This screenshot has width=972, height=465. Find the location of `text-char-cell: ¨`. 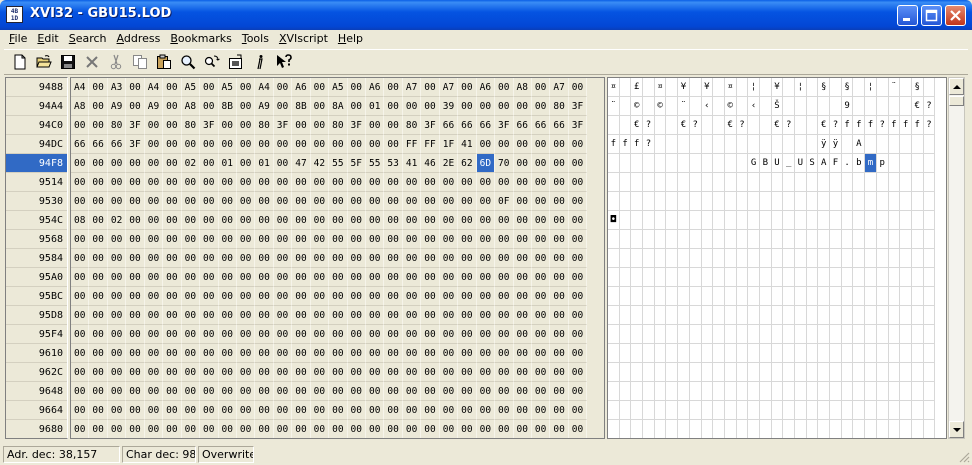

text-char-cell: ¨ is located at coordinates (894, 87).